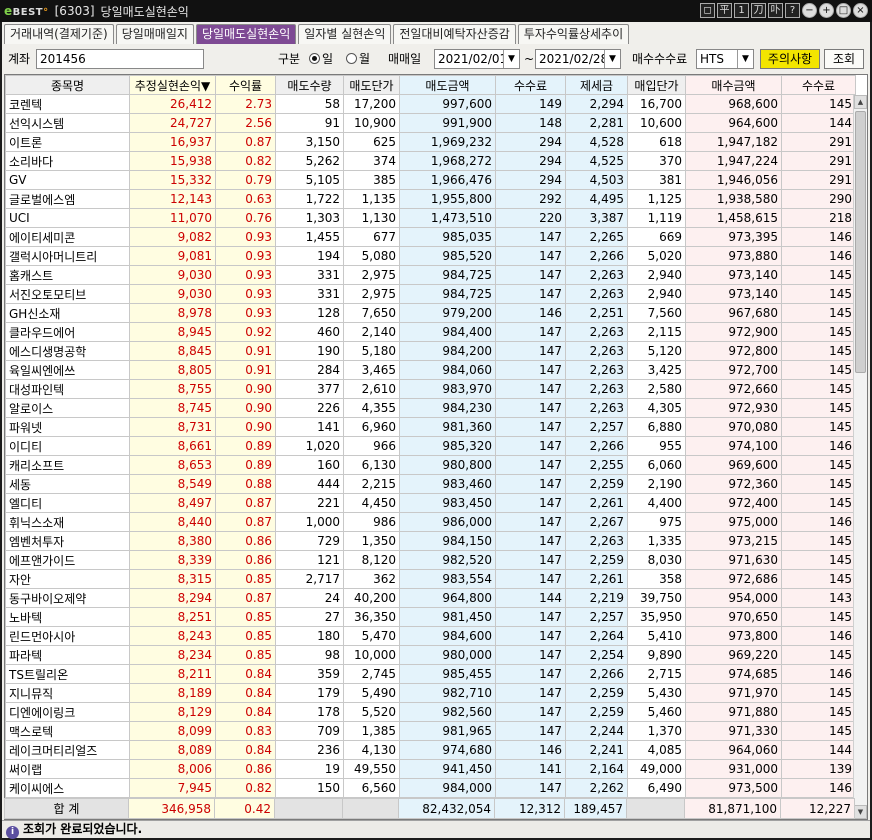 This screenshot has width=872, height=840. I want to click on link-icon: 卟, so click(775, 10).